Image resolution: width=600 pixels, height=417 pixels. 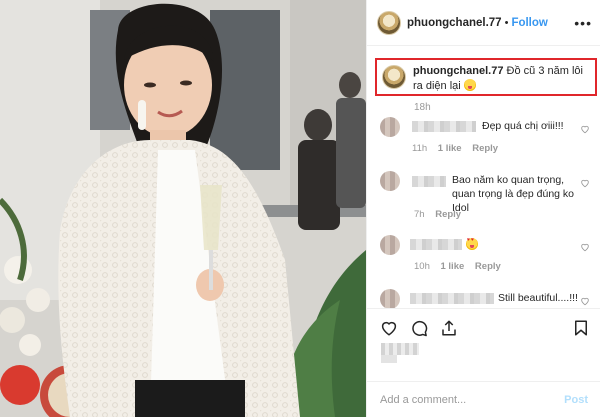 I want to click on comment-item: Still beautiful....!!!, so click(x=487, y=299).